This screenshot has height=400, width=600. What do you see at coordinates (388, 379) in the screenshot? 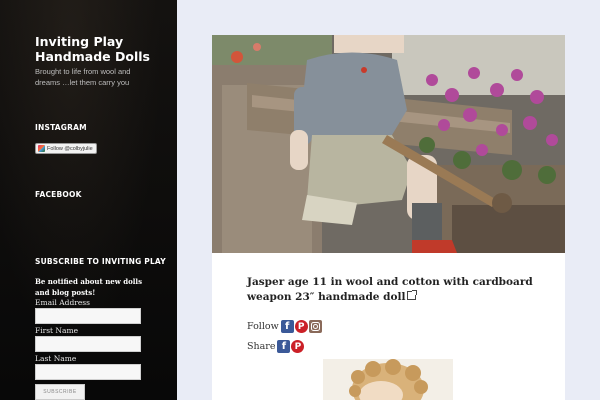
I see `second-doll-photo` at bounding box center [388, 379].